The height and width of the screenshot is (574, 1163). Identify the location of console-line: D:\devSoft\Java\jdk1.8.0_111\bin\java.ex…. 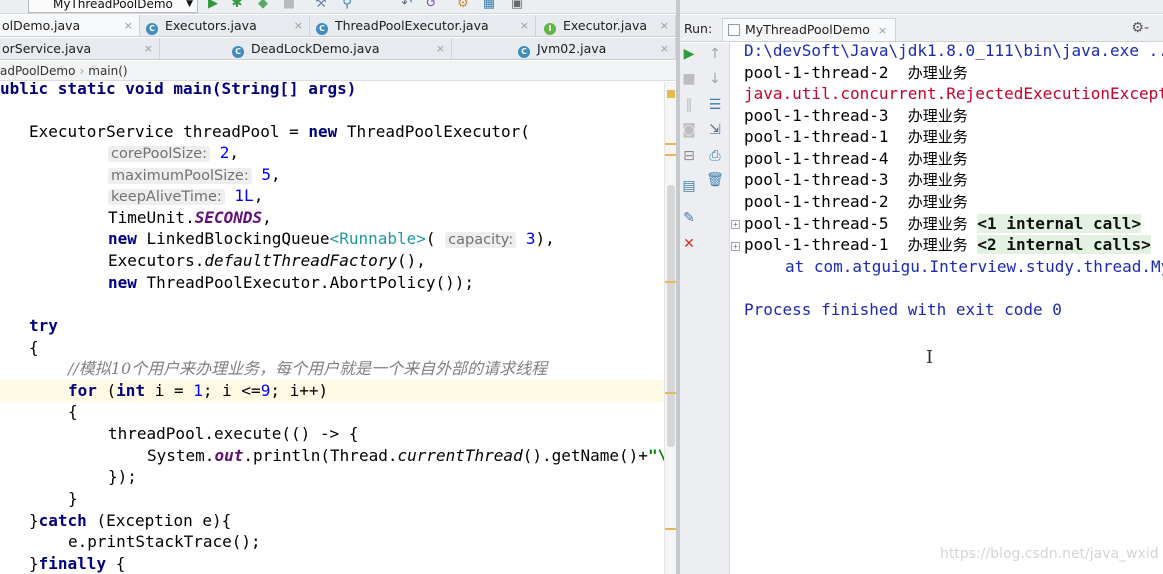
(953, 51).